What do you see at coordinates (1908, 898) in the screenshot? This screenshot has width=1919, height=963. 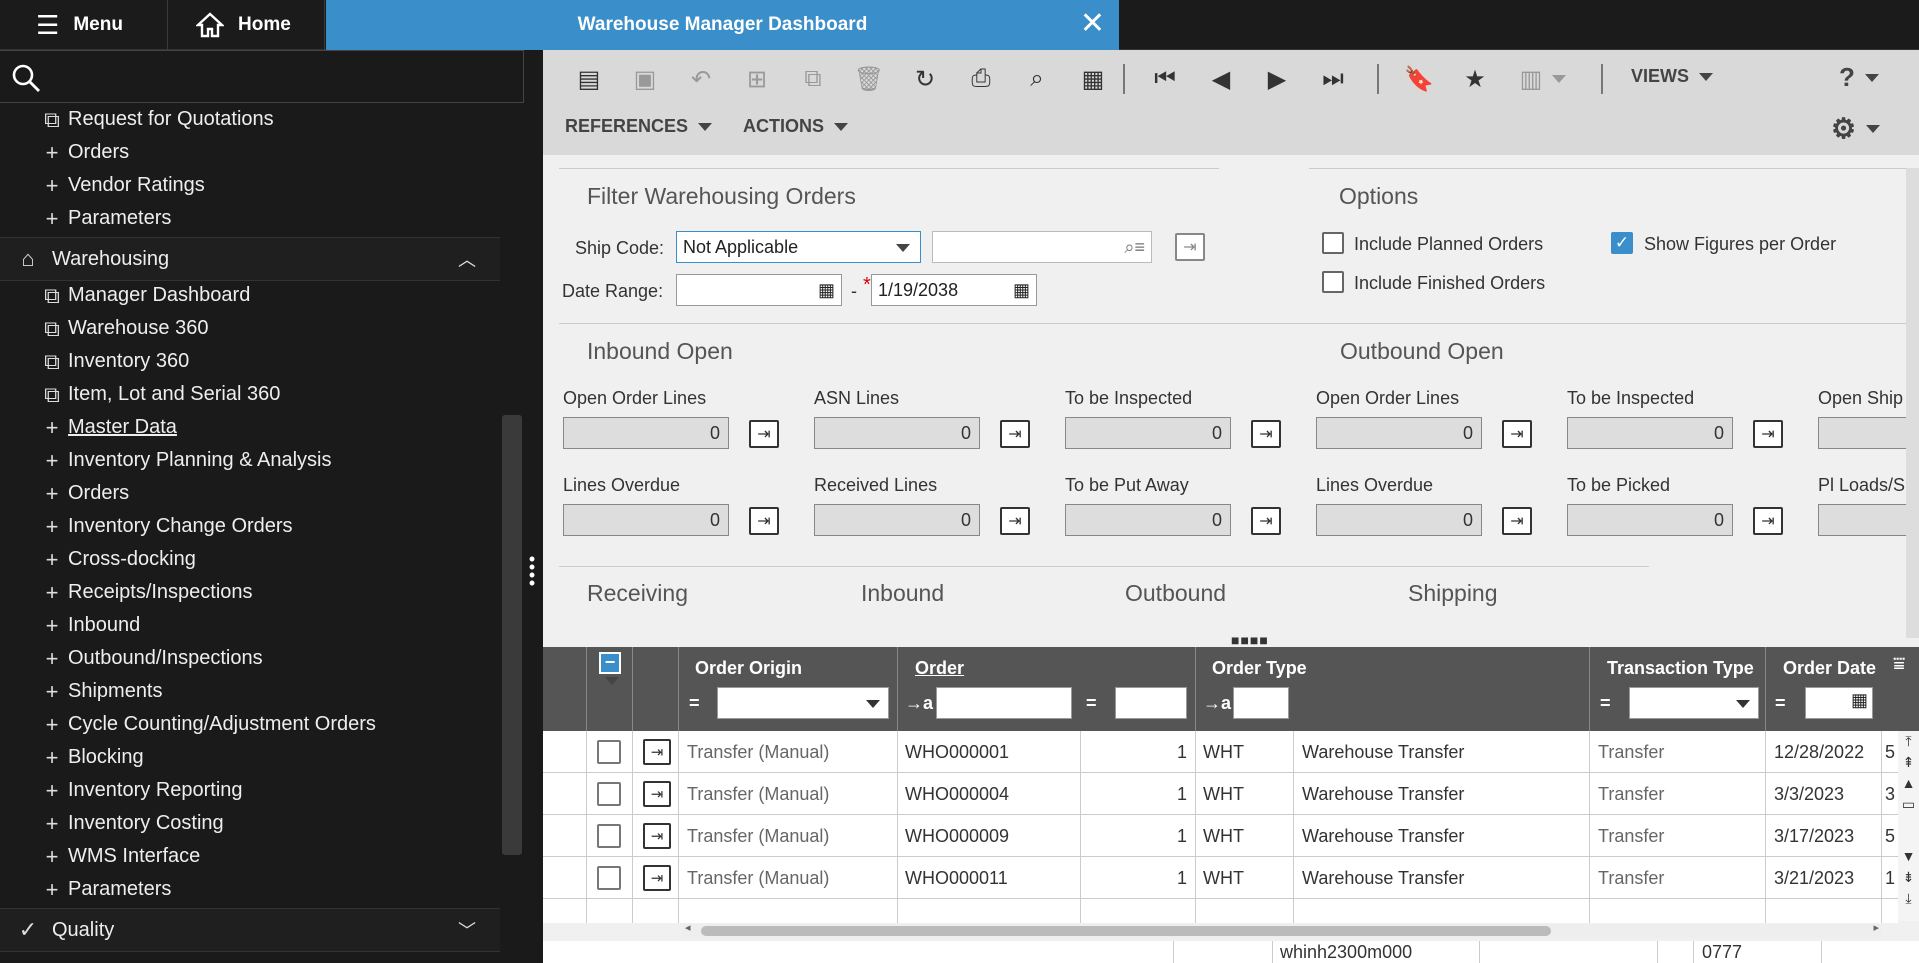 I see `last-page-icon: ⤓` at bounding box center [1908, 898].